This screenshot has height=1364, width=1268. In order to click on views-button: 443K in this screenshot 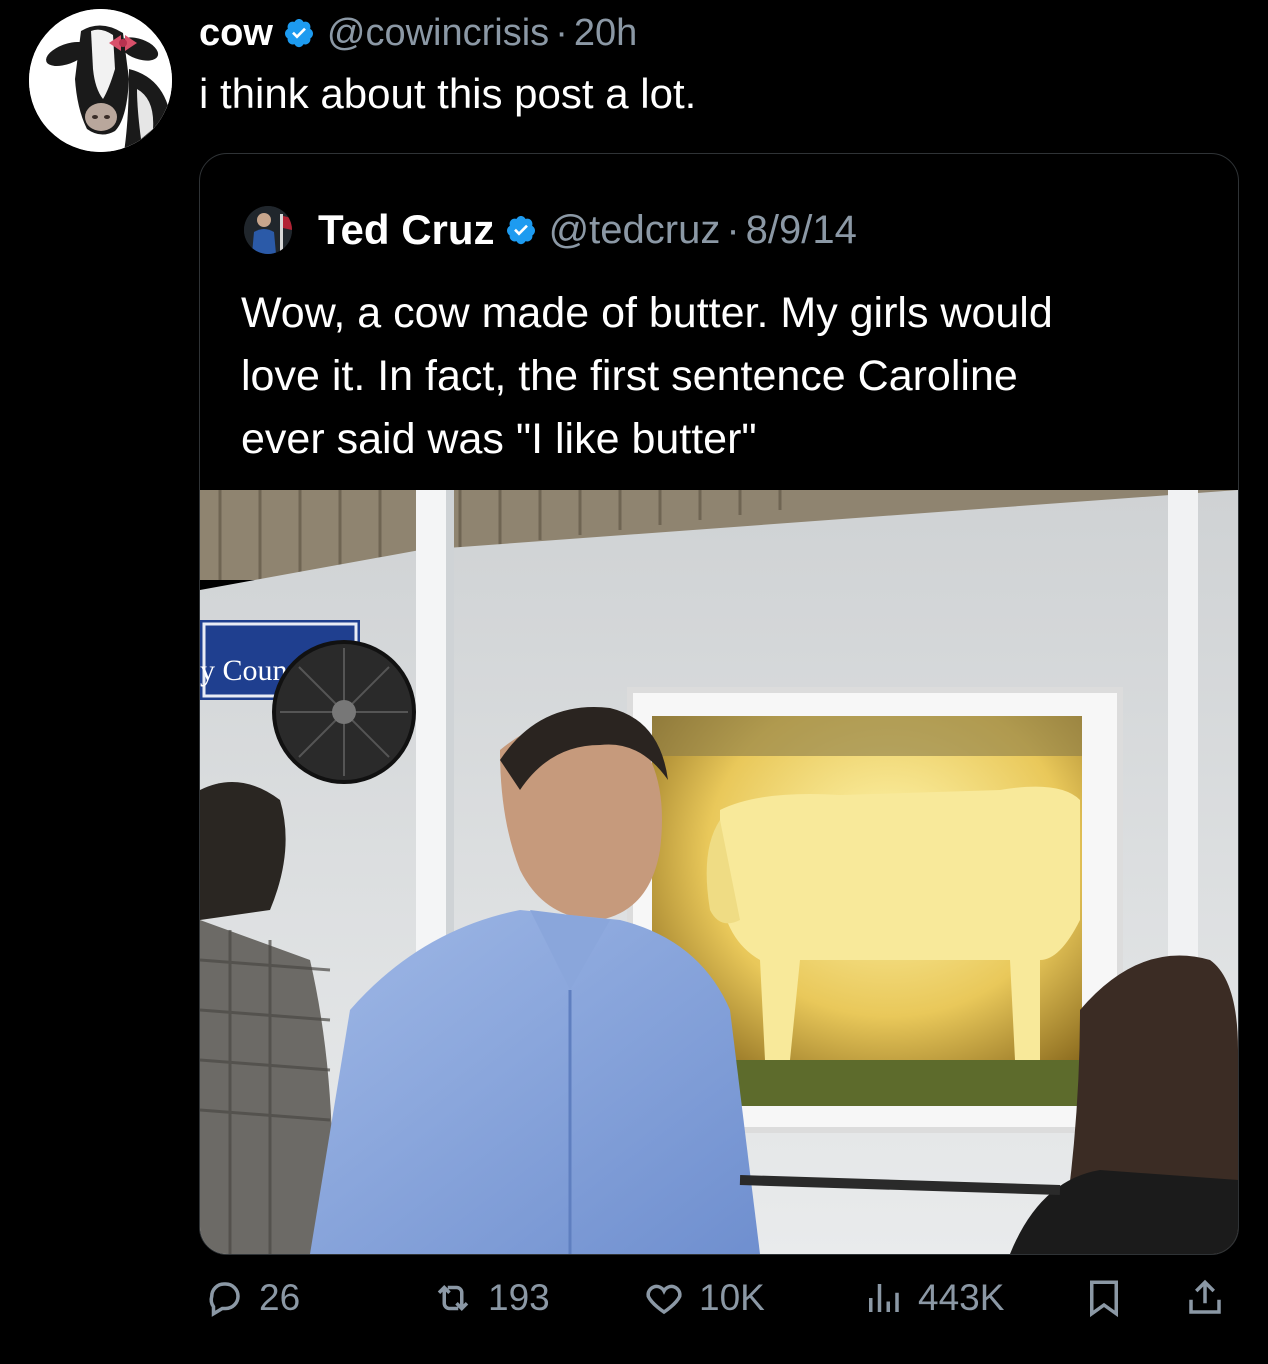, I will do `click(933, 1298)`.